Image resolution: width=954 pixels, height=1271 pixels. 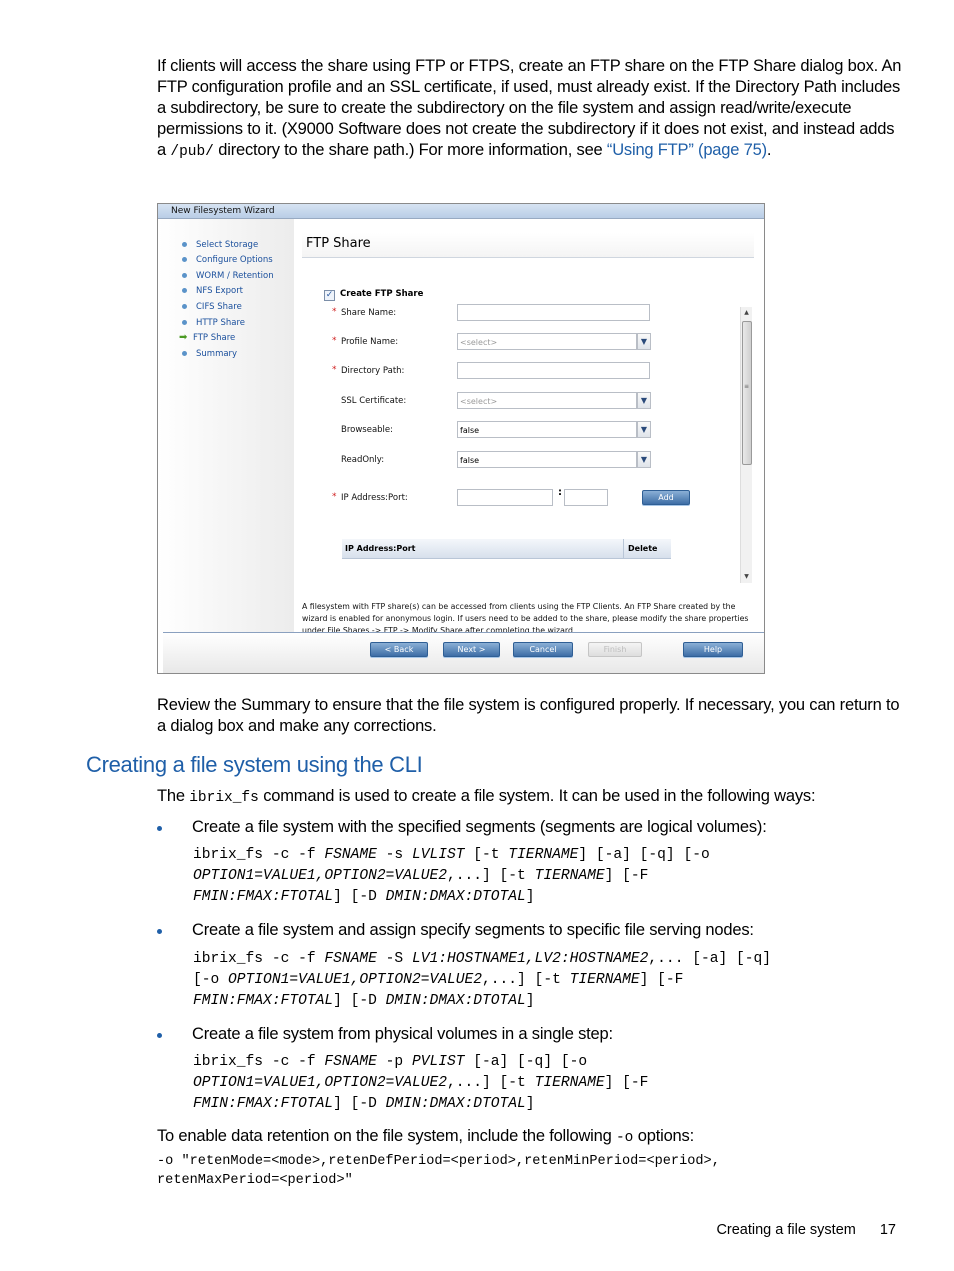 I want to click on step-worm-retention: WORM / Retention, so click(x=228, y=276).